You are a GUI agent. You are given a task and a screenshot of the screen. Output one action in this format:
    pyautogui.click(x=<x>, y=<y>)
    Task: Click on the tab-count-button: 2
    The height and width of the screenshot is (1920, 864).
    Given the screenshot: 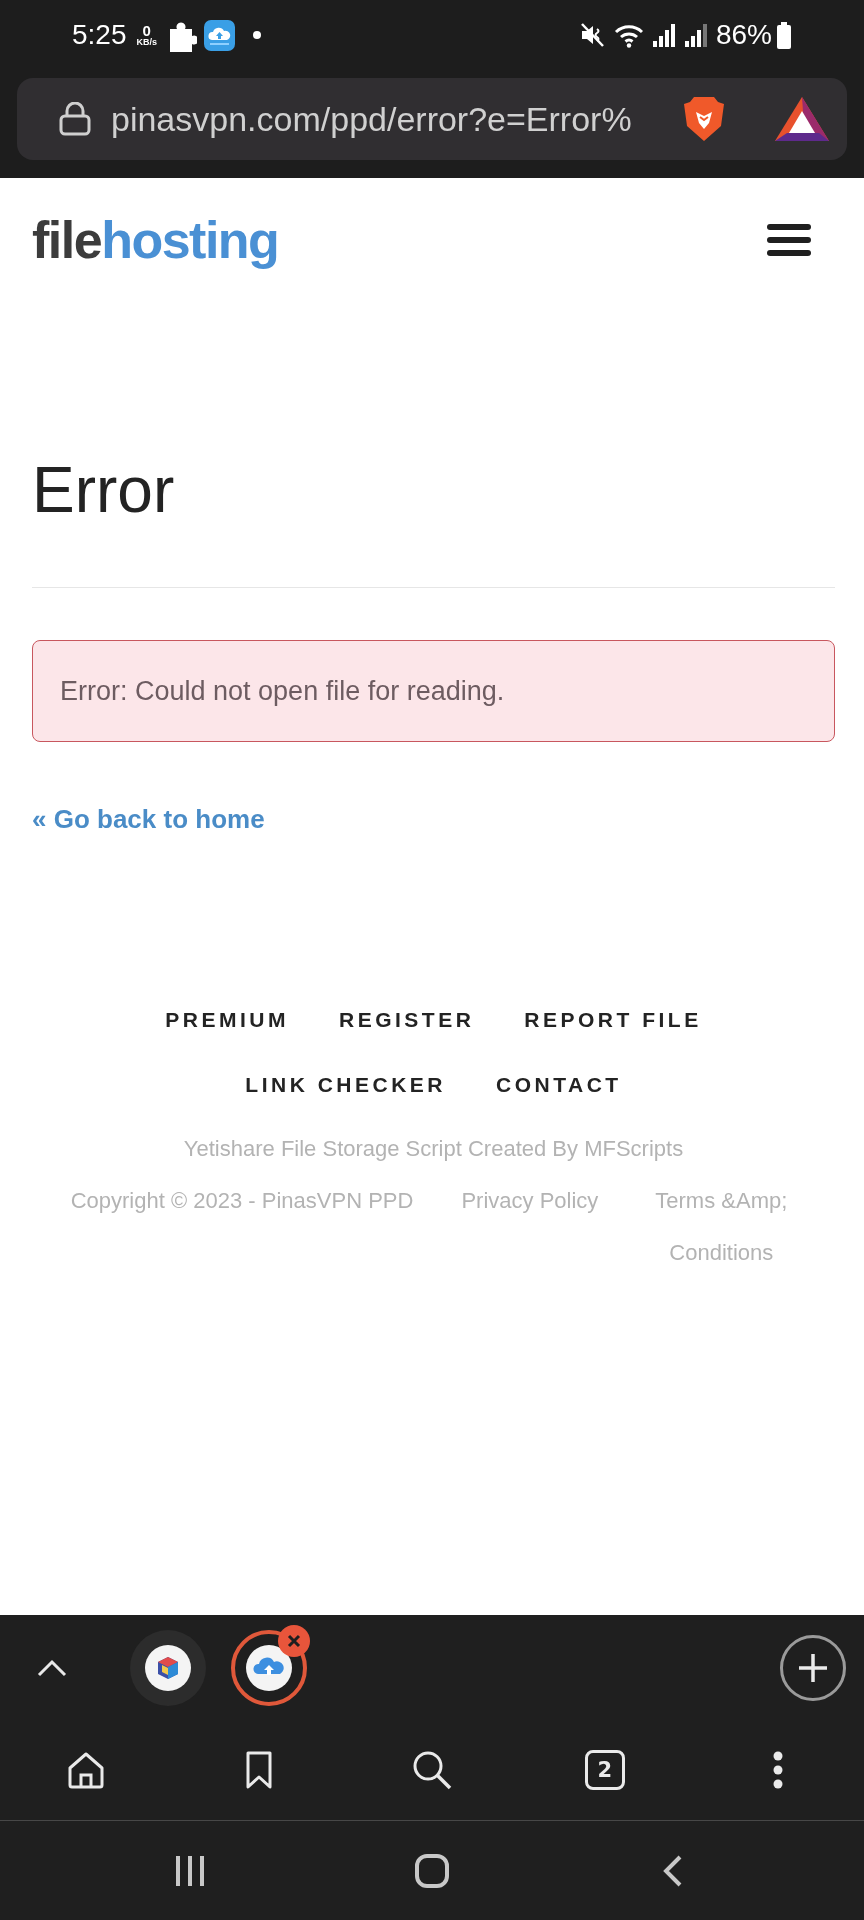 What is the action you would take?
    pyautogui.click(x=604, y=1770)
    